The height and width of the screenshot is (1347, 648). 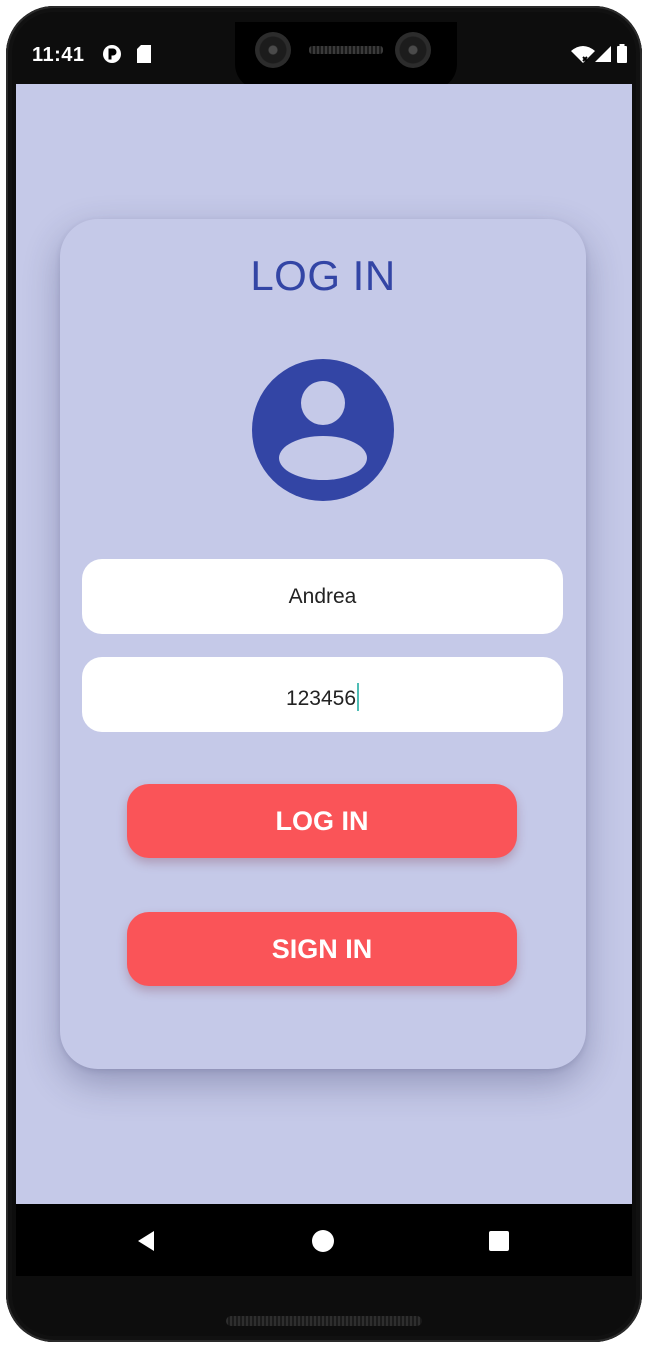 I want to click on cell-signal-icon, so click(x=603, y=54).